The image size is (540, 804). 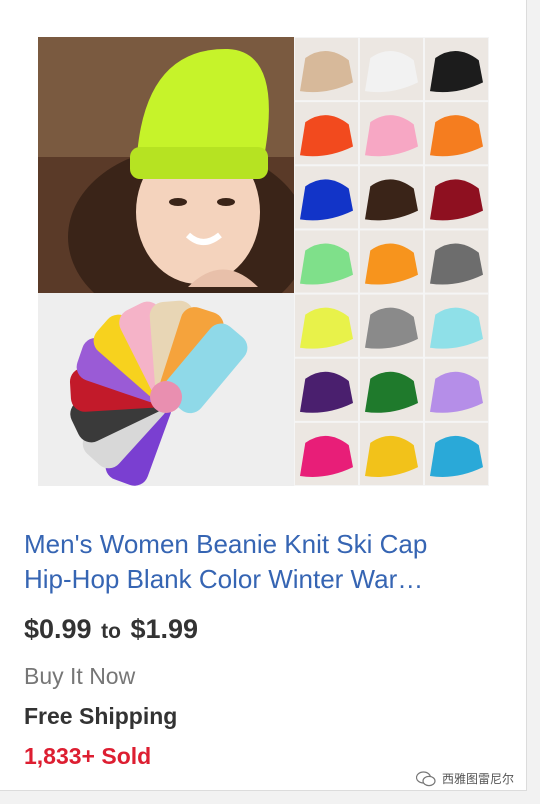 What do you see at coordinates (164, 629) in the screenshot?
I see `price-high: $1.99` at bounding box center [164, 629].